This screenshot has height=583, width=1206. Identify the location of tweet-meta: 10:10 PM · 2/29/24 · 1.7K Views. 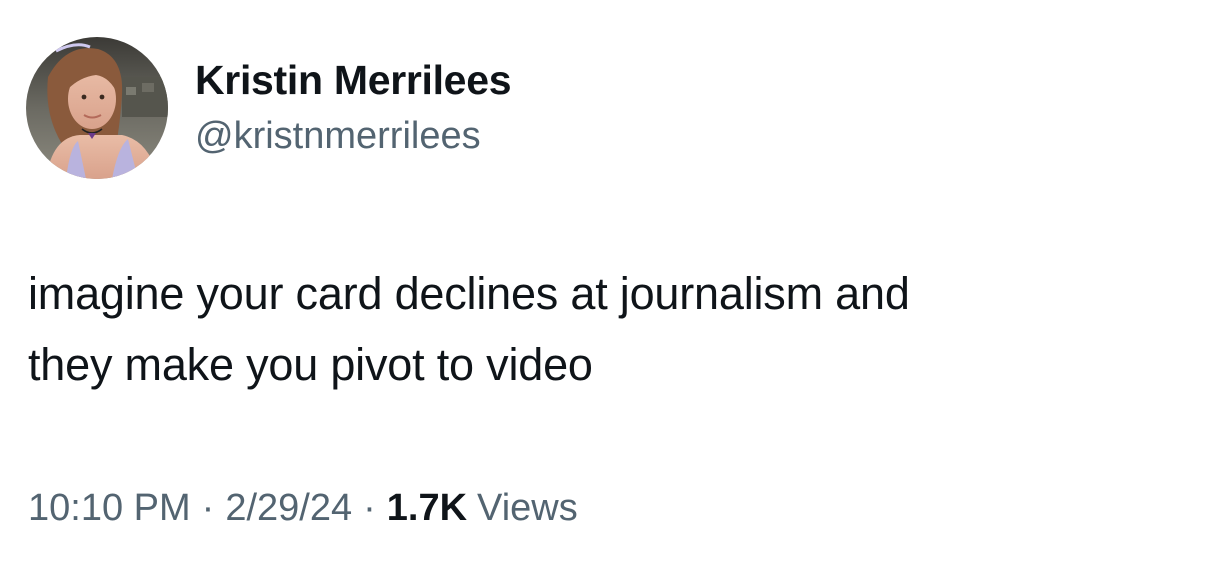
(303, 508).